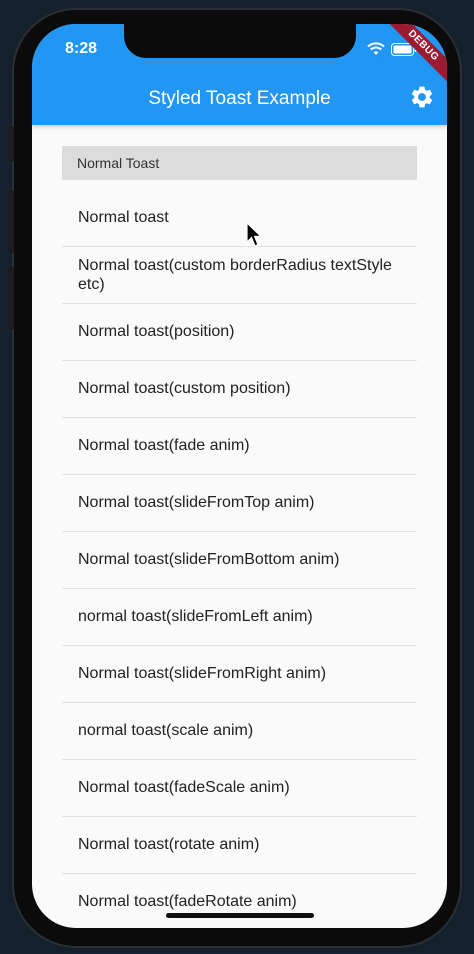  What do you see at coordinates (239, 845) in the screenshot?
I see `list-item-rotate-anim: Normal toast(rotate anim)` at bounding box center [239, 845].